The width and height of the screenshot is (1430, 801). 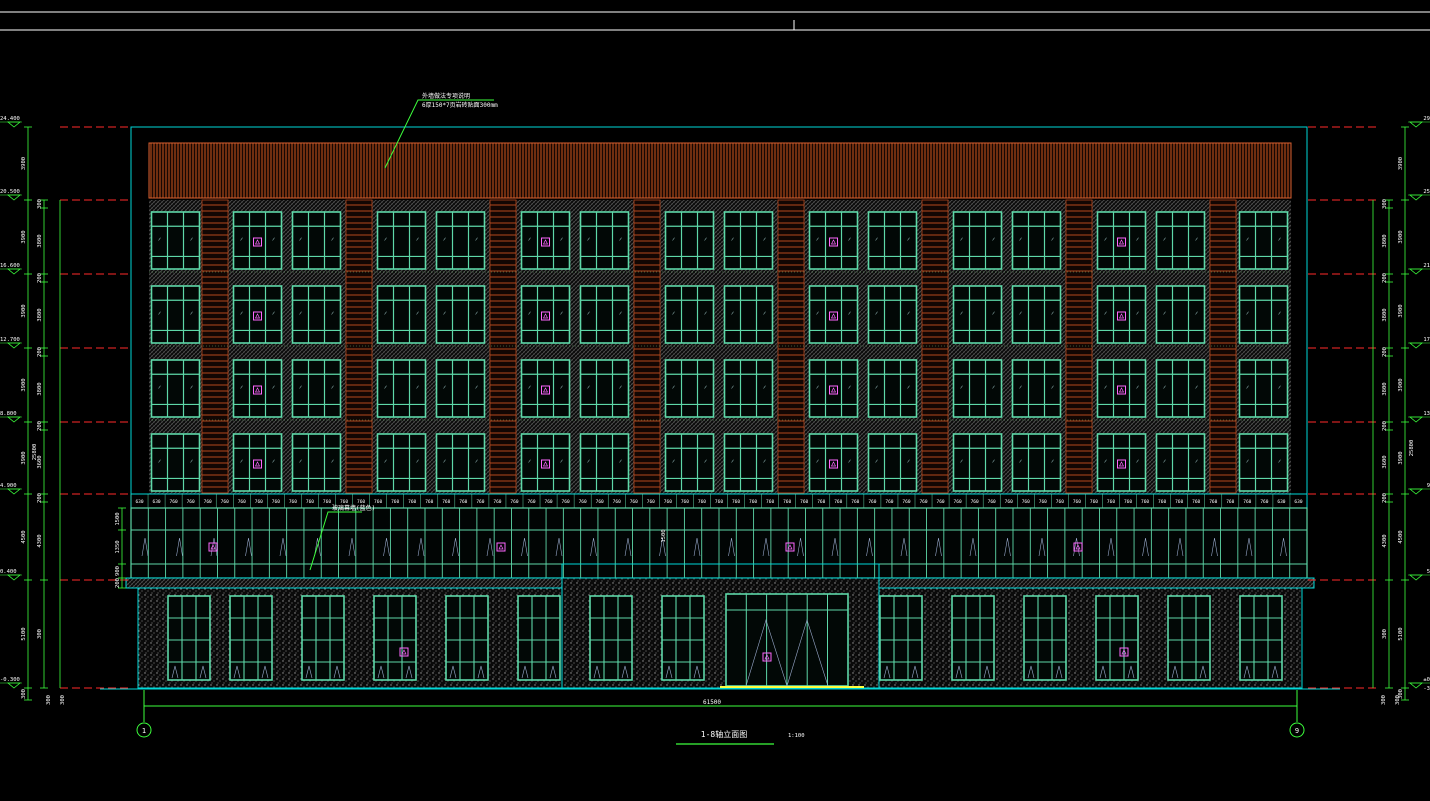 I want to click on dimension-label: 4300, so click(x=1385, y=540).